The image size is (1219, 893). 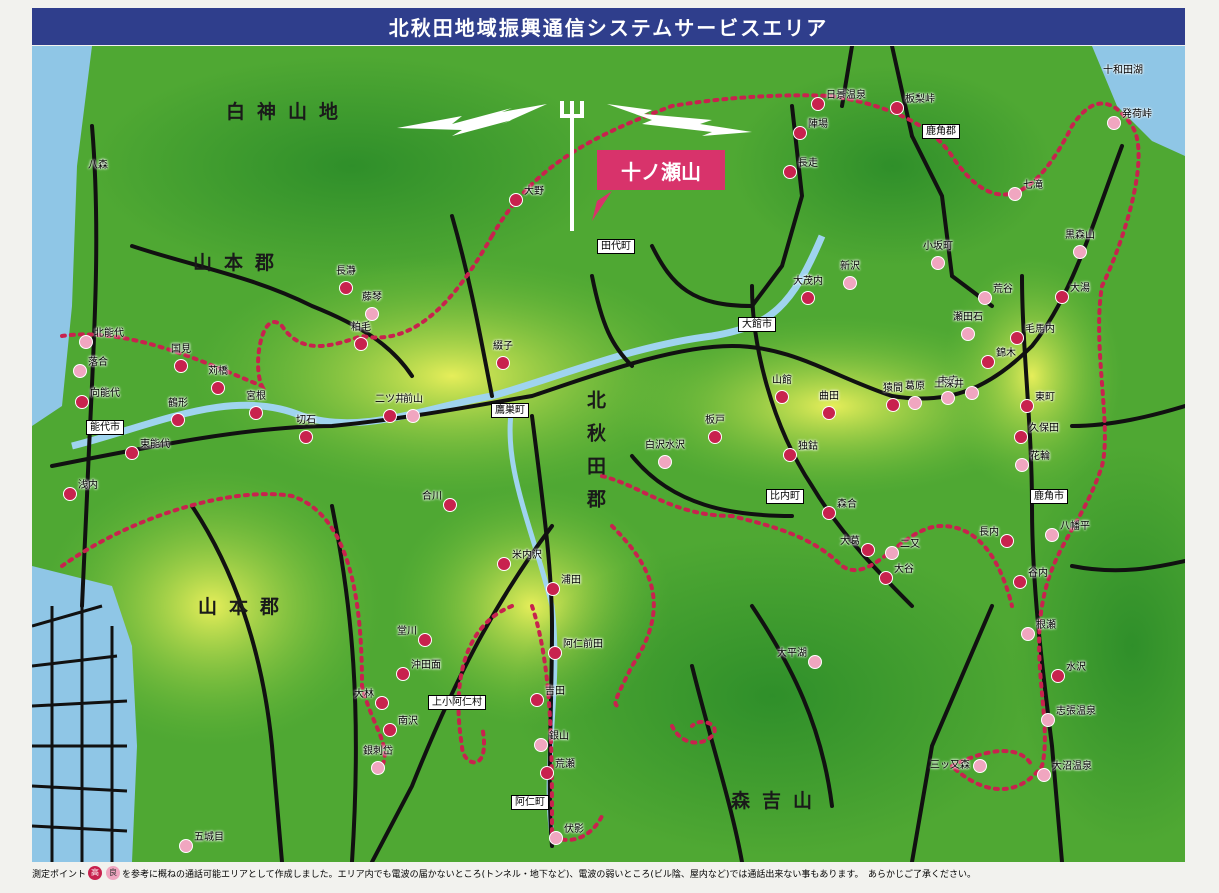 I want to click on point-label: 北能代, so click(x=109, y=333).